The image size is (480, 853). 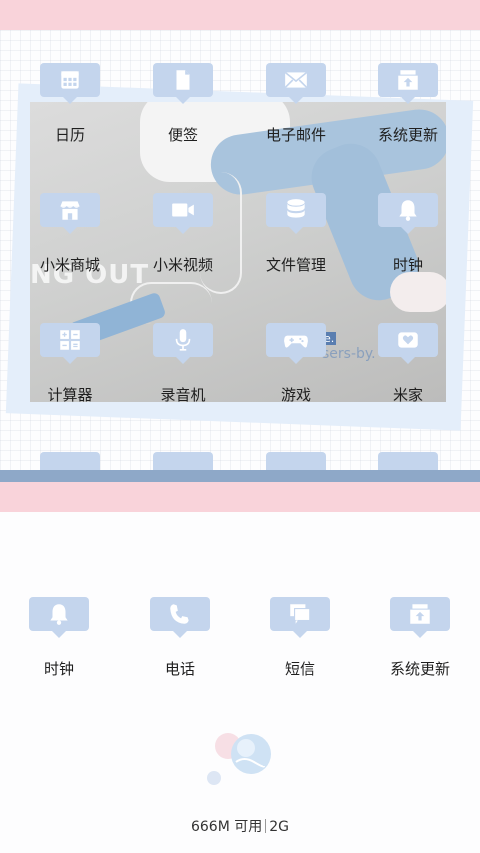 What do you see at coordinates (183, 343) in the screenshot?
I see `microphone-icon` at bounding box center [183, 343].